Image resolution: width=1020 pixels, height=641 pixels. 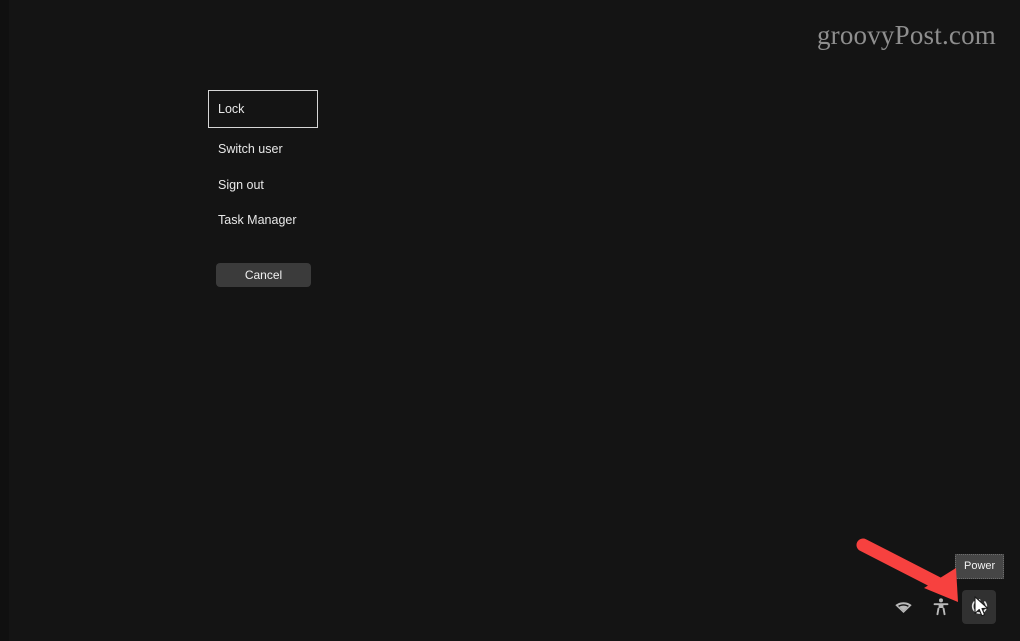 I want to click on menu-item-lock: Lock, so click(x=263, y=109).